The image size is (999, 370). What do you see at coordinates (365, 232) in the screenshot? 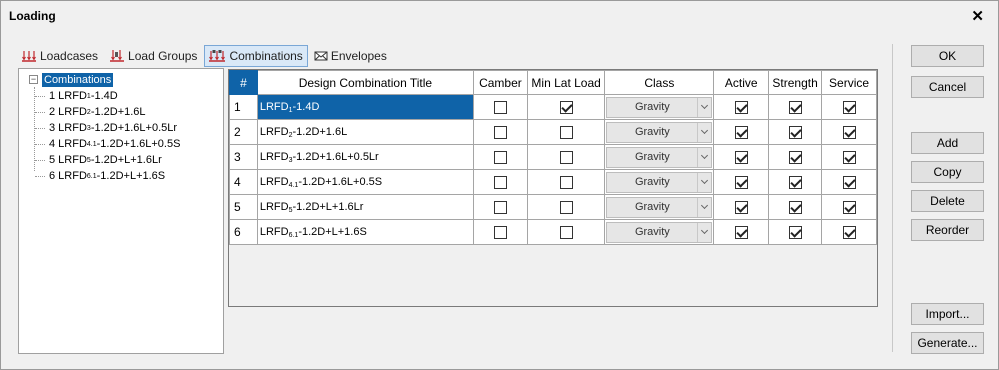
I see `combination-title-cell: LRFD6.1-1.2D+L+1.6S` at bounding box center [365, 232].